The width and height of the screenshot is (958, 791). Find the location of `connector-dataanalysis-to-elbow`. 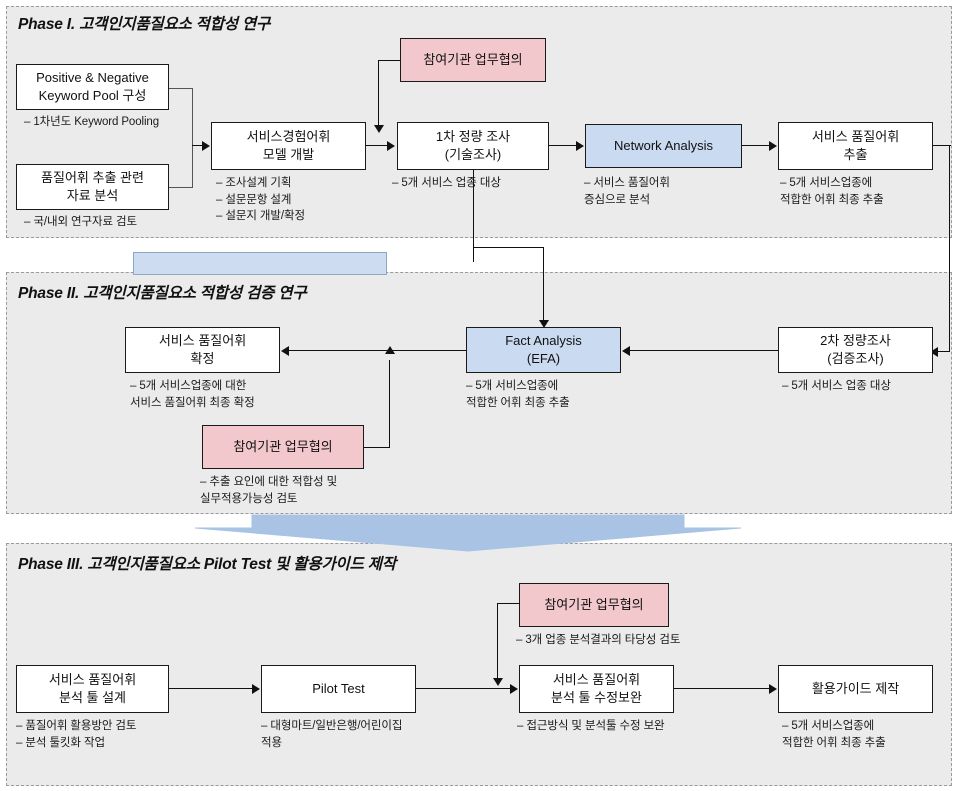

connector-dataanalysis-to-elbow is located at coordinates (181, 188).